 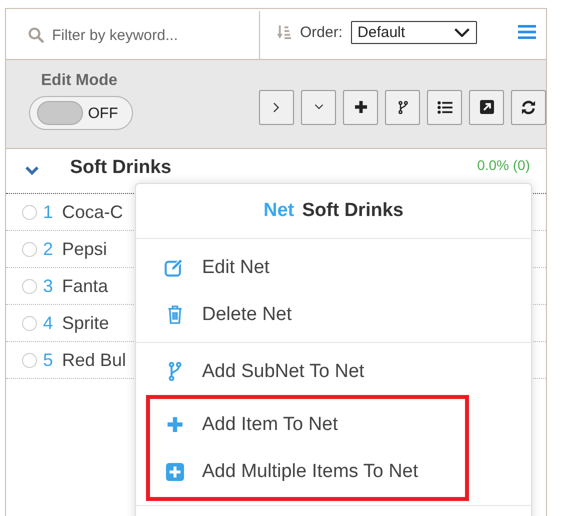 I want to click on menu-item: Delete Net, so click(x=333, y=314).